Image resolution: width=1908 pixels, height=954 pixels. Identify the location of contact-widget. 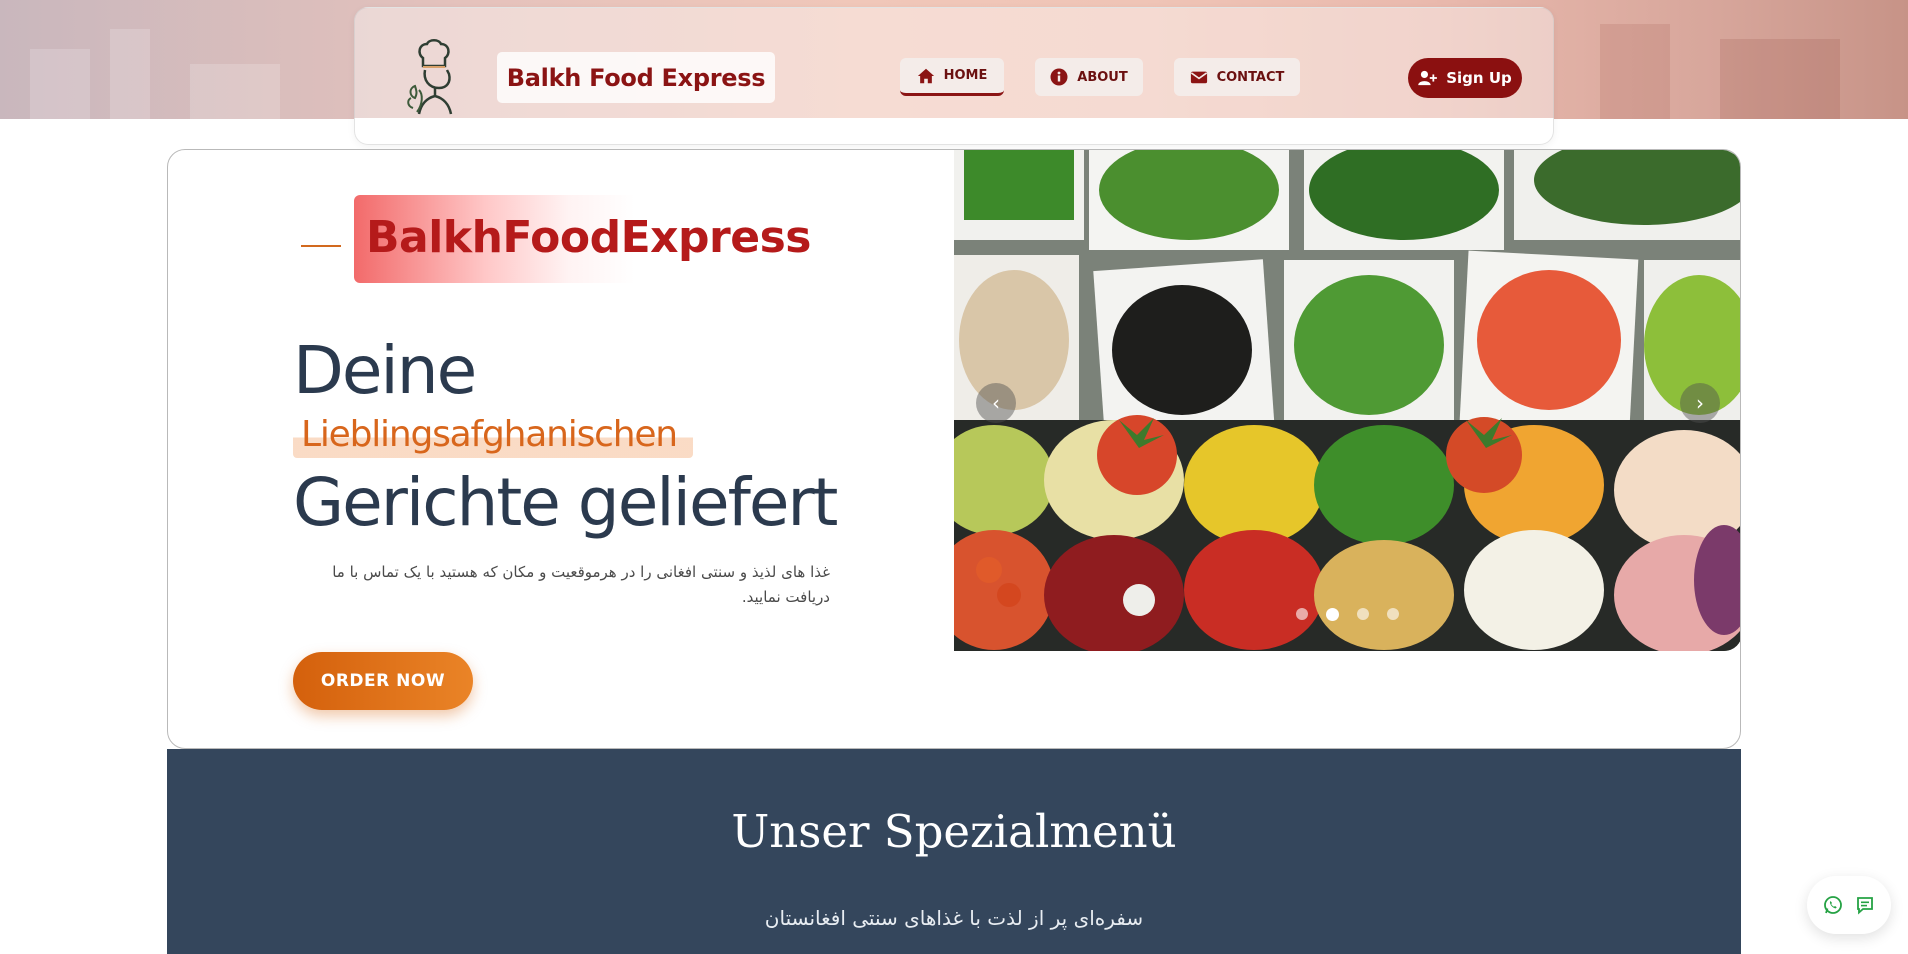
(1849, 905).